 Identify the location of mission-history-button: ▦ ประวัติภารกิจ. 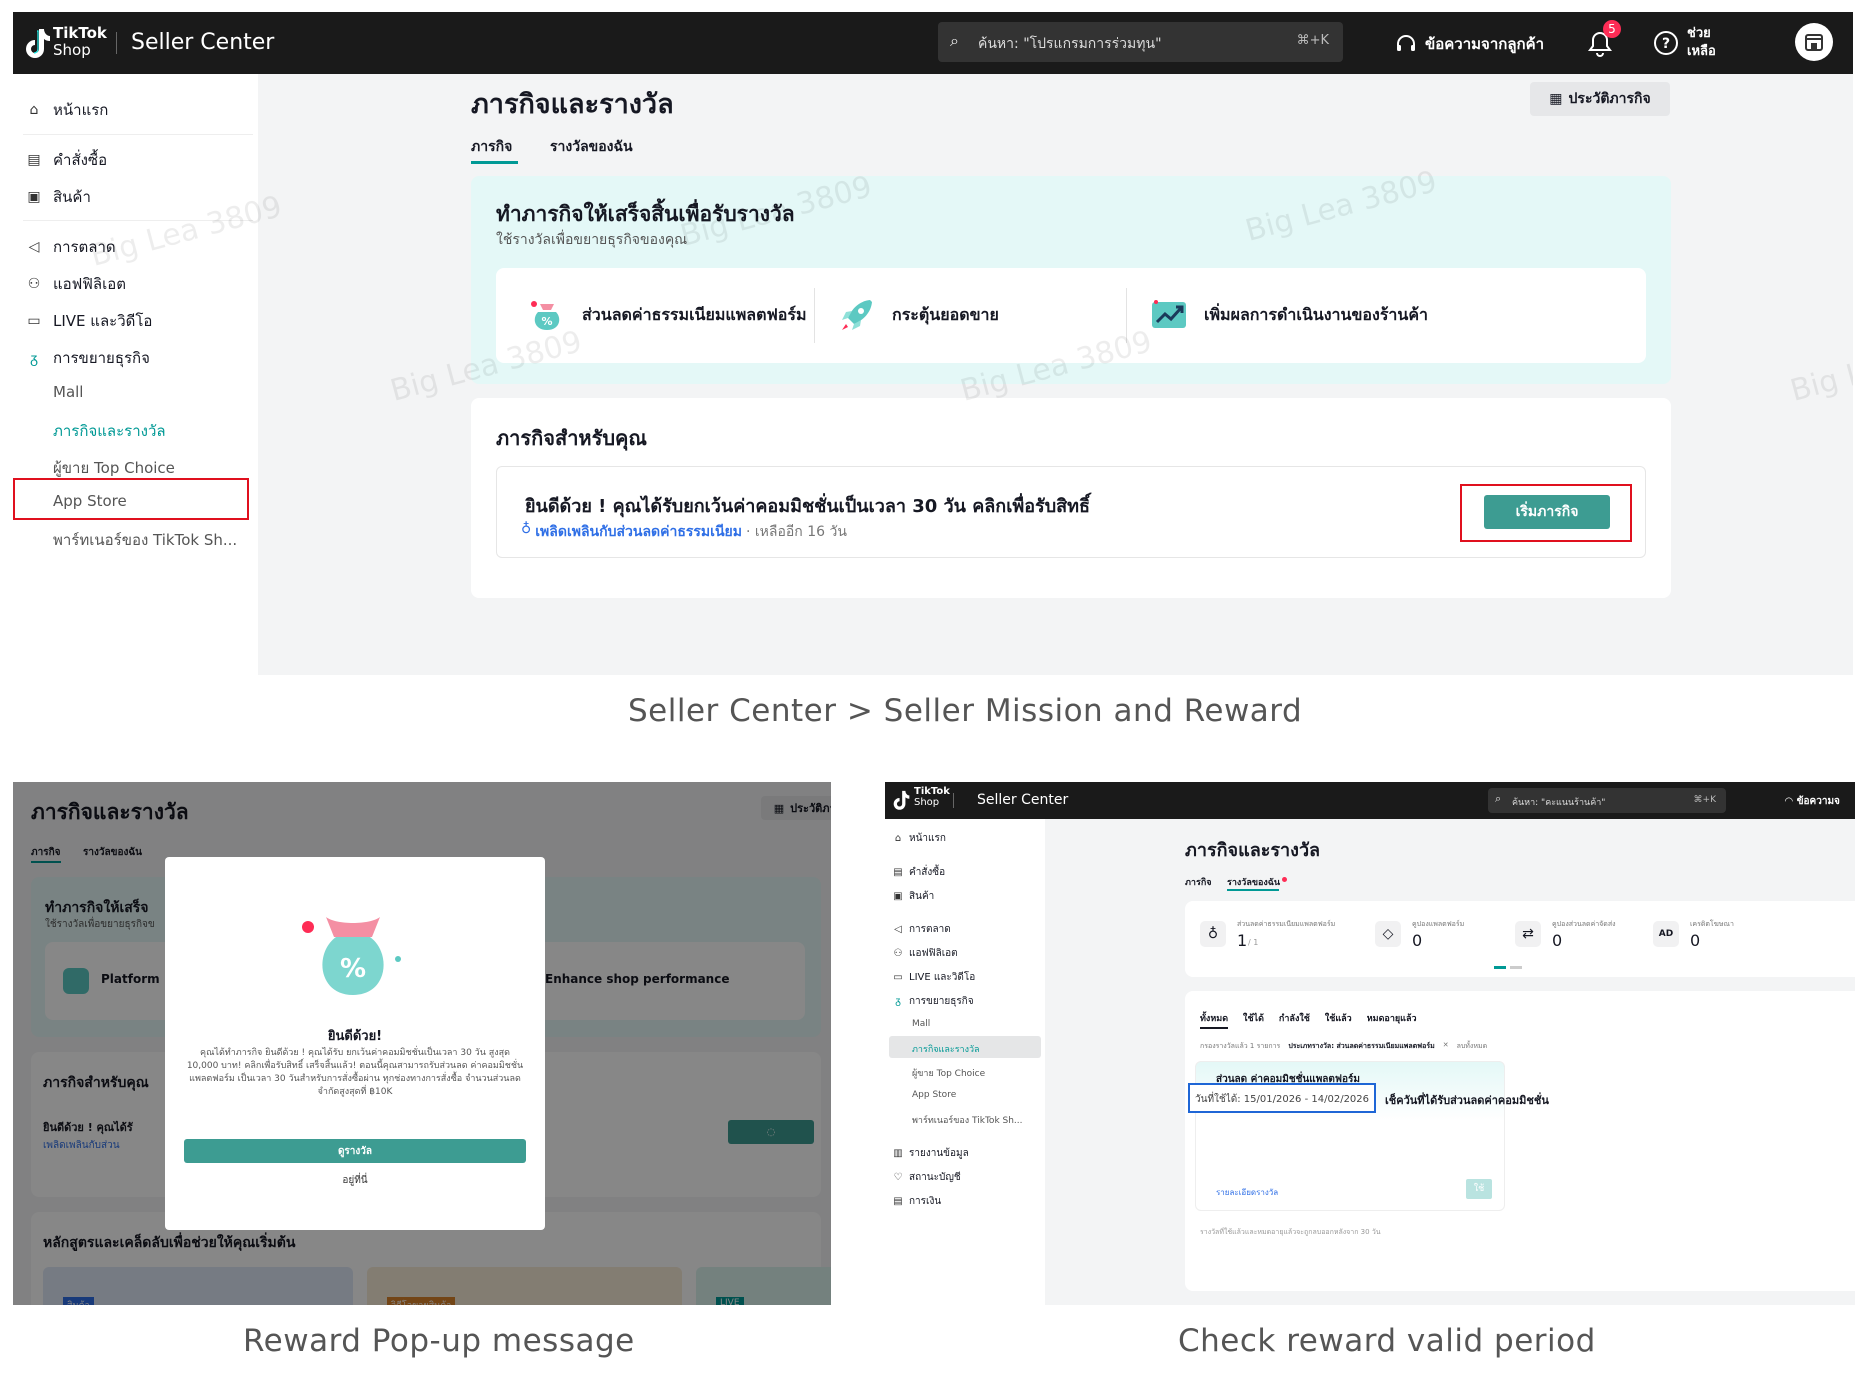
(1600, 99).